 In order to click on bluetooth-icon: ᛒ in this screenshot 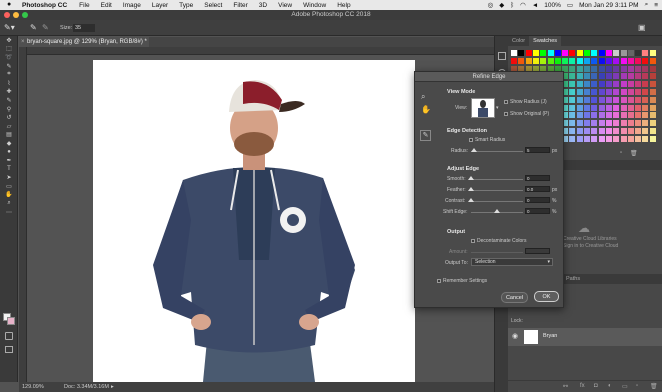, I will do `click(512, 5)`.